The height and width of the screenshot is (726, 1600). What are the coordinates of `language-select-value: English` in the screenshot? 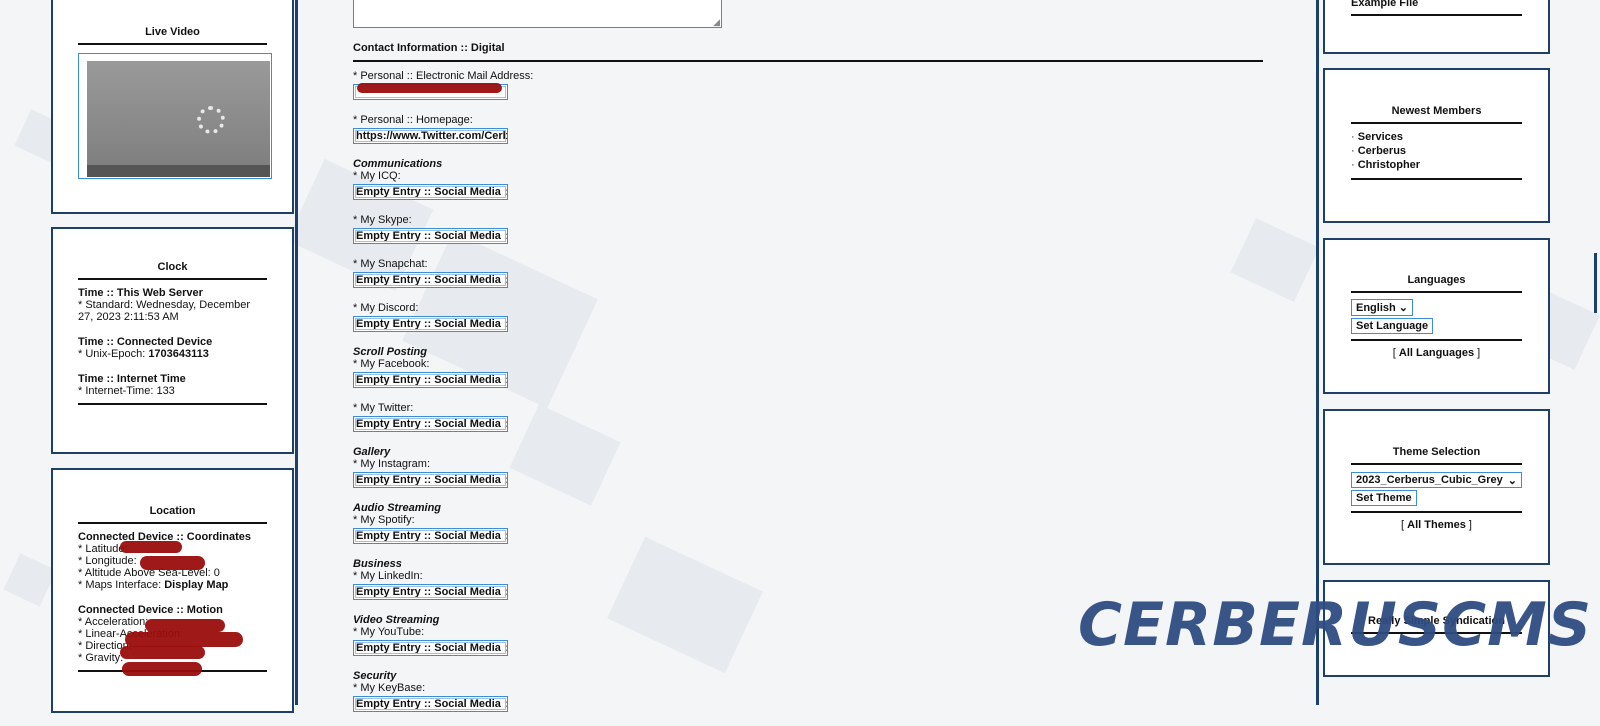 It's located at (1376, 308).